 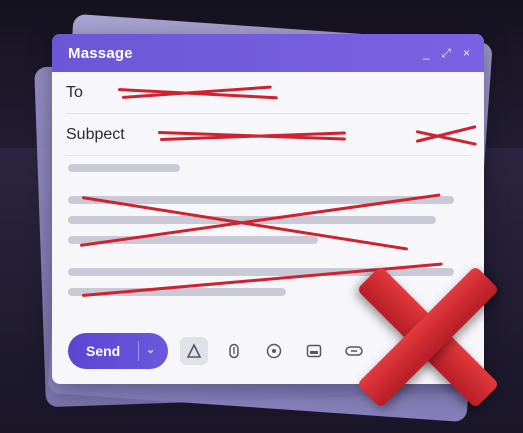 I want to click on rejected-x-icon, so click(x=428, y=336).